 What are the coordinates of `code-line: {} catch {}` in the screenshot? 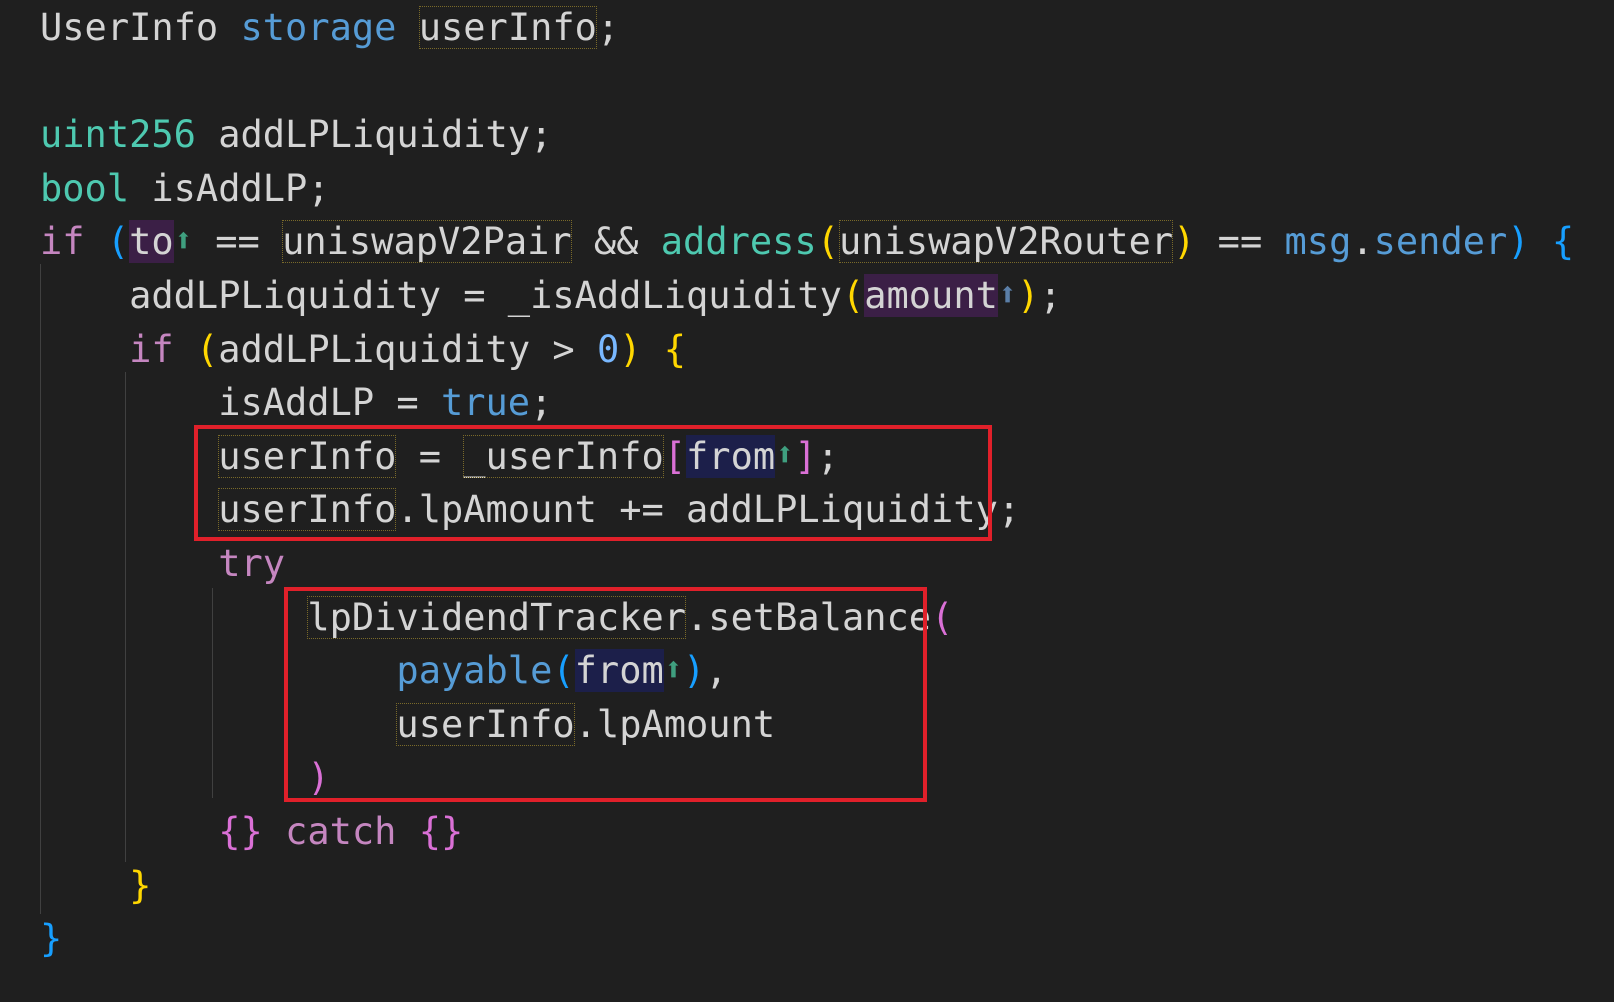 It's located at (251, 831).